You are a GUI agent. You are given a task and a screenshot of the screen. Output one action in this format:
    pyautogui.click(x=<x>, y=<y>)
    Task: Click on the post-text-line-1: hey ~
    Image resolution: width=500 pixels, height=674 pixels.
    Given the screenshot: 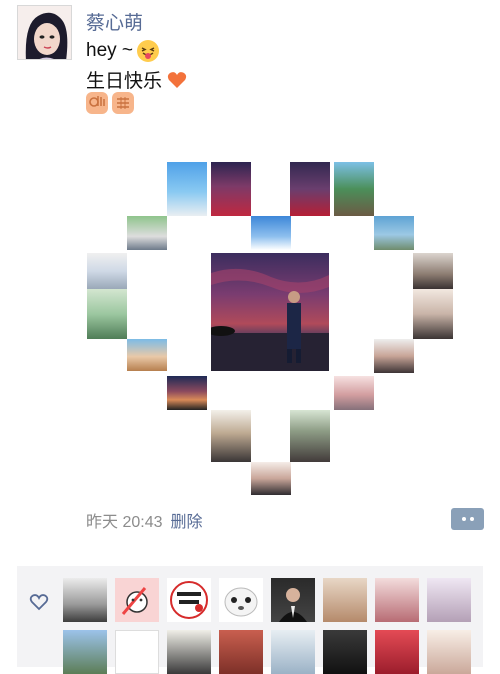 What is the action you would take?
    pyautogui.click(x=123, y=51)
    